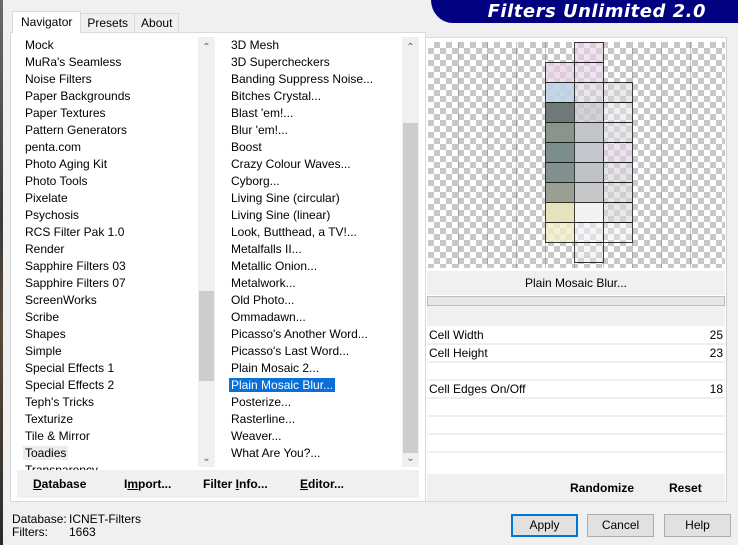 This screenshot has width=738, height=545. Describe the element at coordinates (107, 181) in the screenshot. I see `categories-item: Photo Tools` at that location.